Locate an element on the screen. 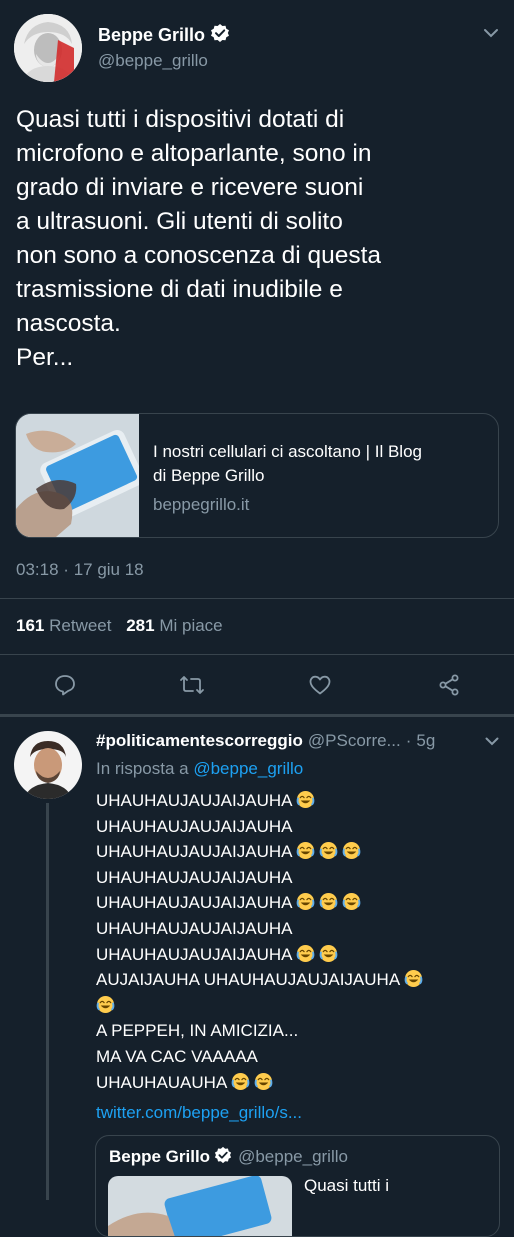 The height and width of the screenshot is (1237, 514). author-name: Beppe Grillo is located at coordinates (151, 35).